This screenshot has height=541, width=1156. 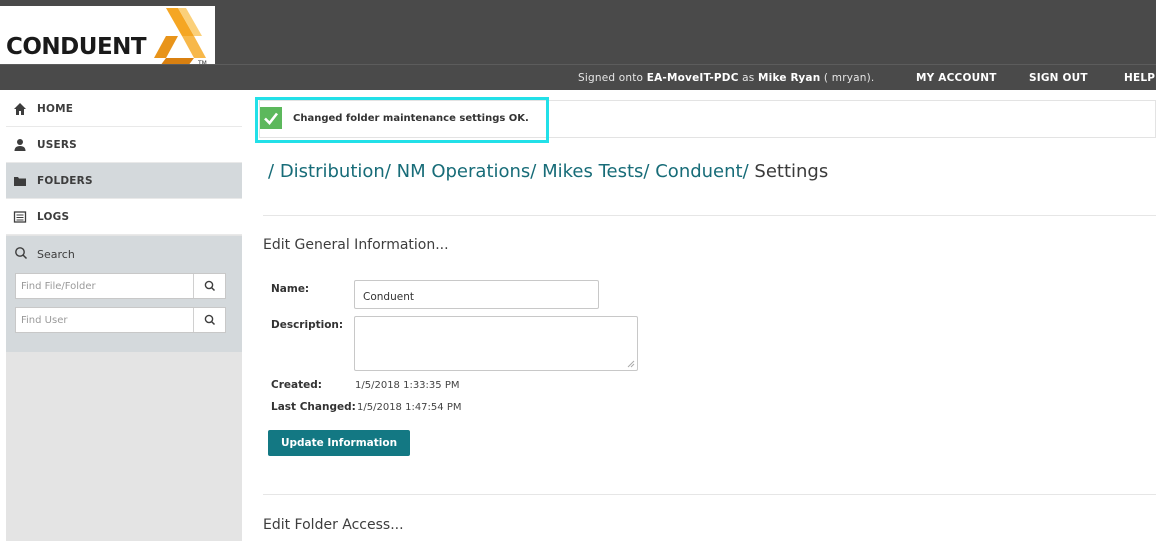 What do you see at coordinates (53, 217) in the screenshot?
I see `sidebar-item-label: LOGS` at bounding box center [53, 217].